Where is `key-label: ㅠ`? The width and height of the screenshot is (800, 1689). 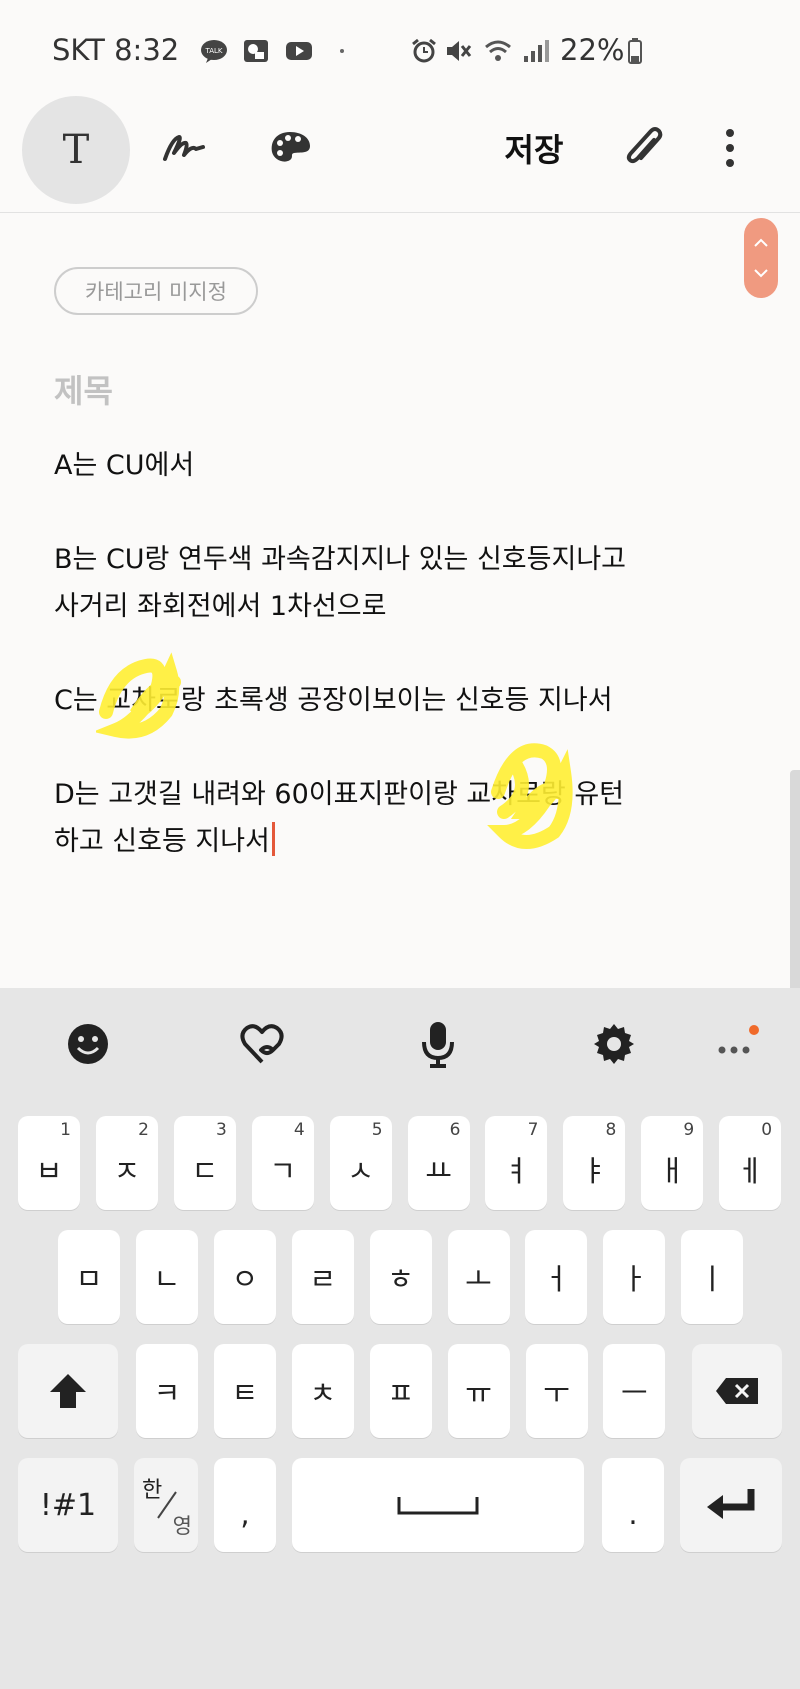
key-label: ㅠ is located at coordinates (478, 1393).